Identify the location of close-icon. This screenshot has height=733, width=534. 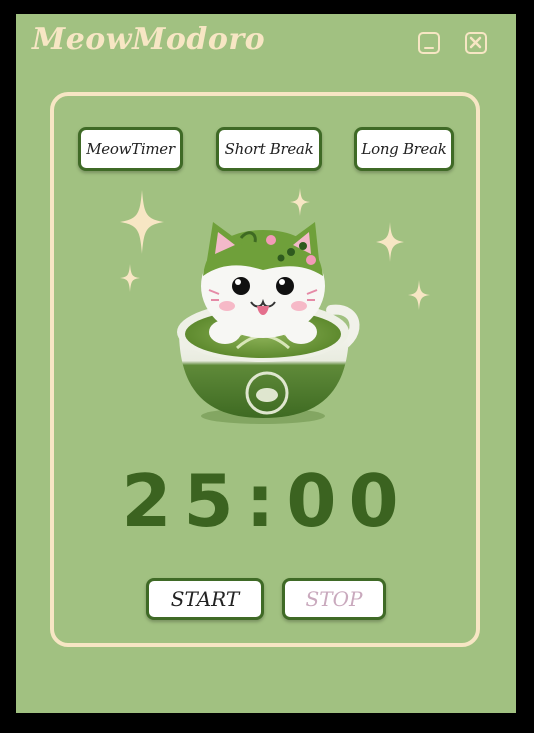
(476, 43).